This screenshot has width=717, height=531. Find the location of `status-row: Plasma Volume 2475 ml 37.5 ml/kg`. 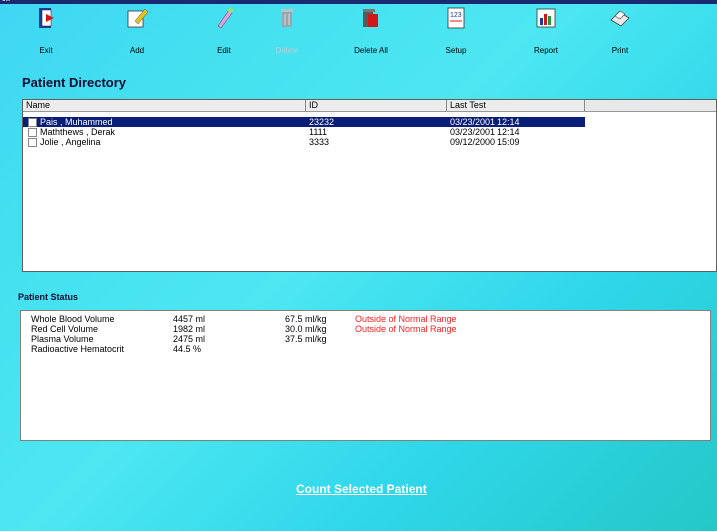

status-row: Plasma Volume 2475 ml 37.5 ml/kg is located at coordinates (365, 339).